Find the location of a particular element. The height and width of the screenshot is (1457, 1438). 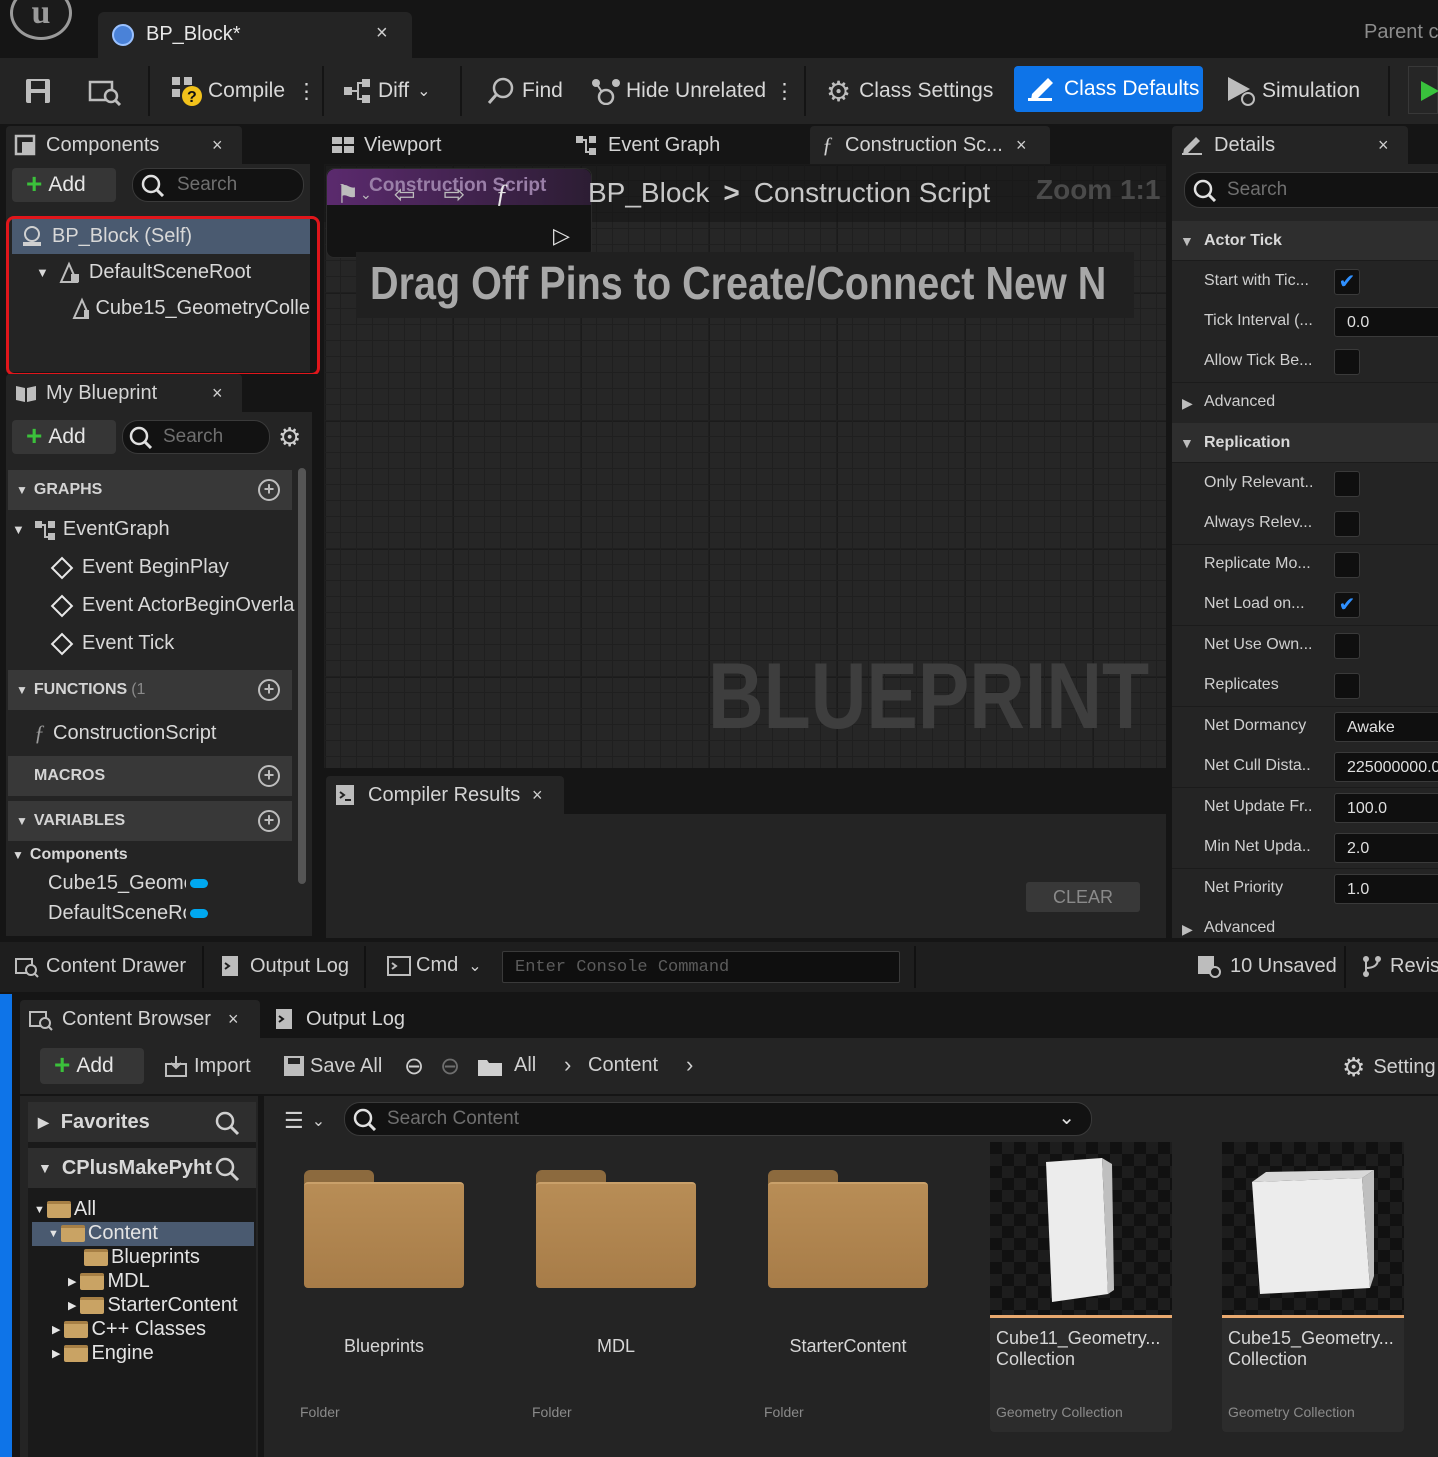

console-command-input: Enter Console Command is located at coordinates (701, 967).